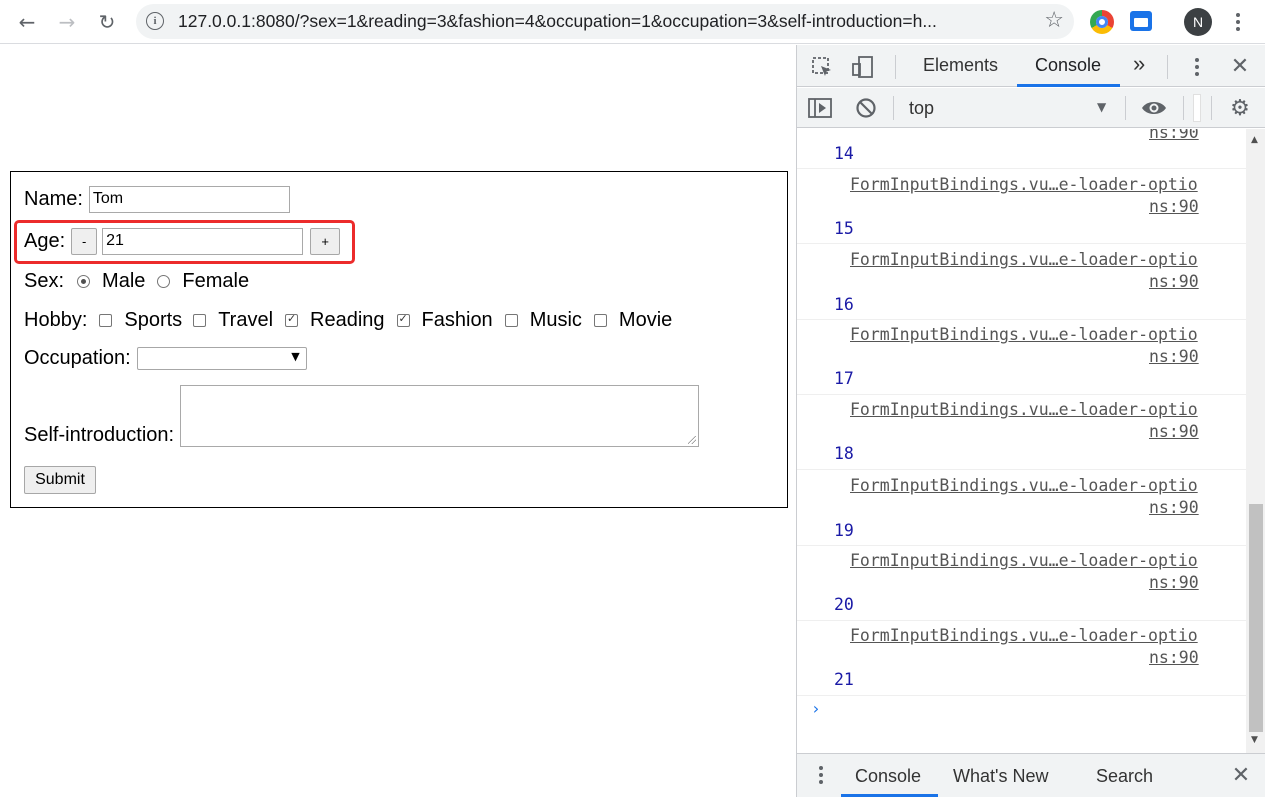  I want to click on sex-male-radio, so click(84, 281).